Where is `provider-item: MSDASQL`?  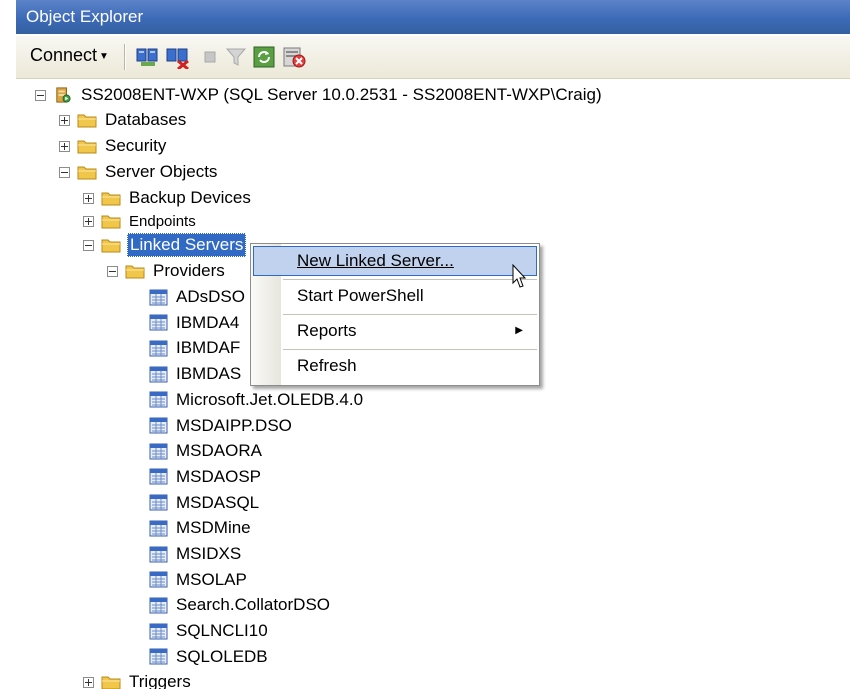 provider-item: MSDASQL is located at coordinates (205, 503).